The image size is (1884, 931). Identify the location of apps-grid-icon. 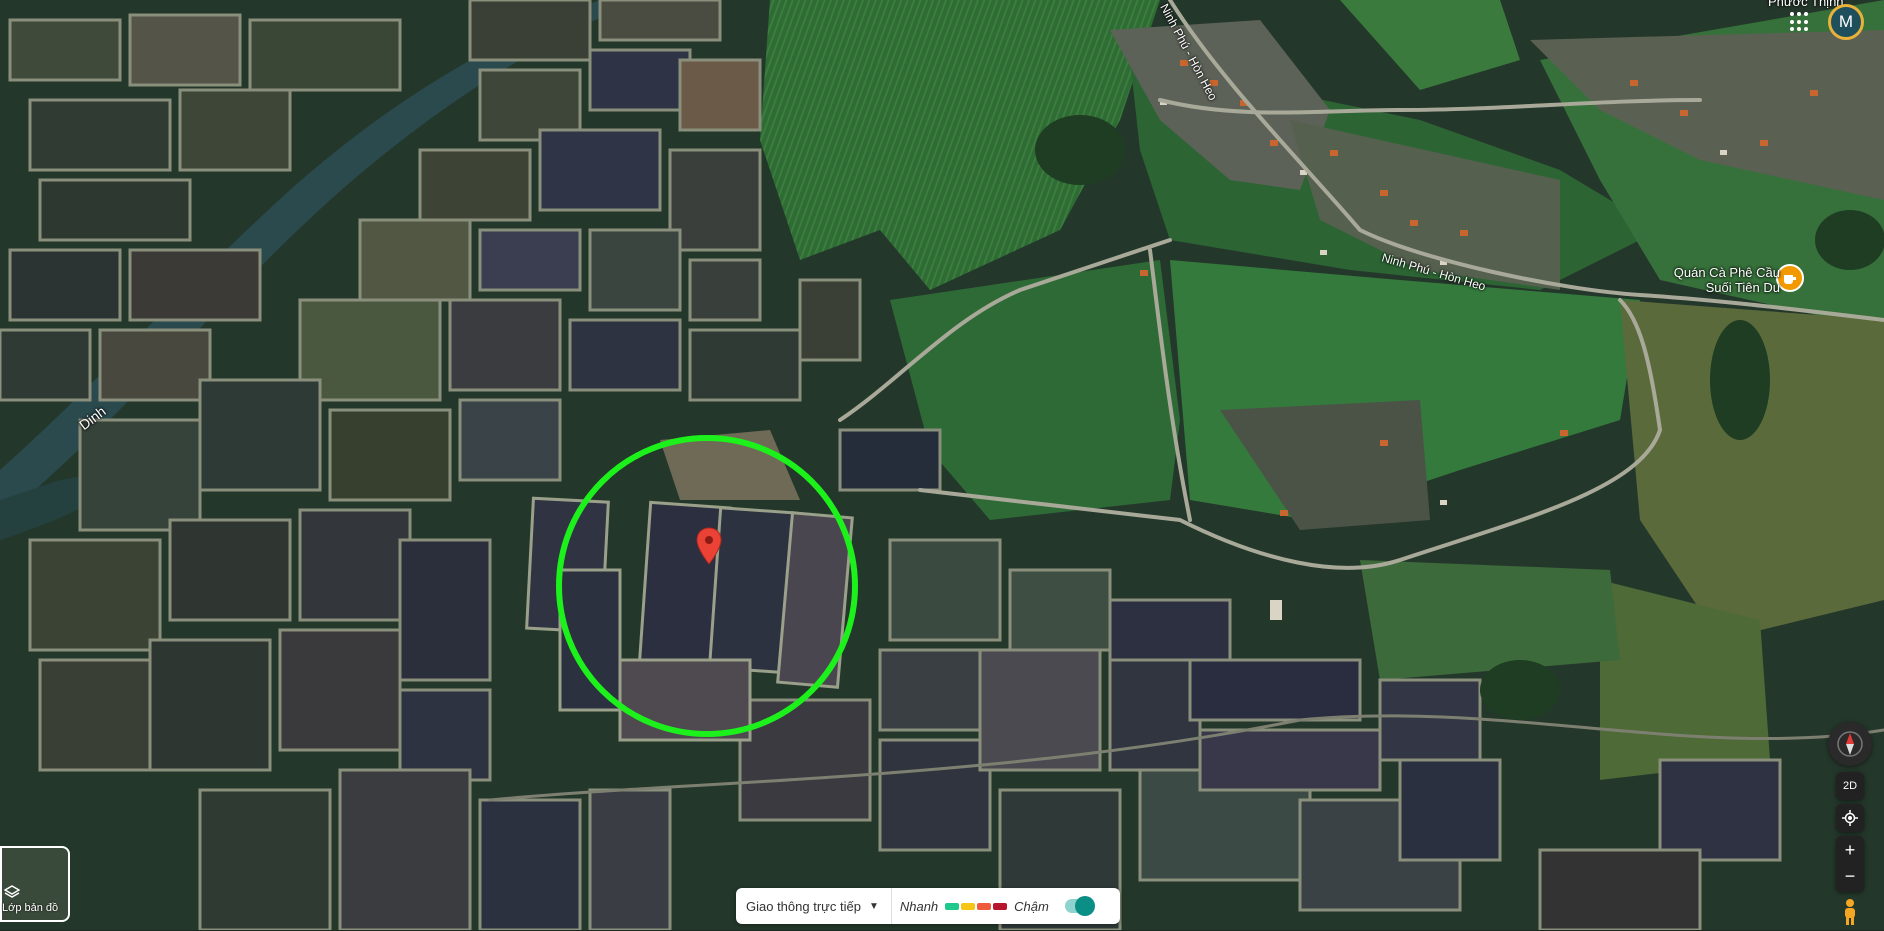
(1800, 22).